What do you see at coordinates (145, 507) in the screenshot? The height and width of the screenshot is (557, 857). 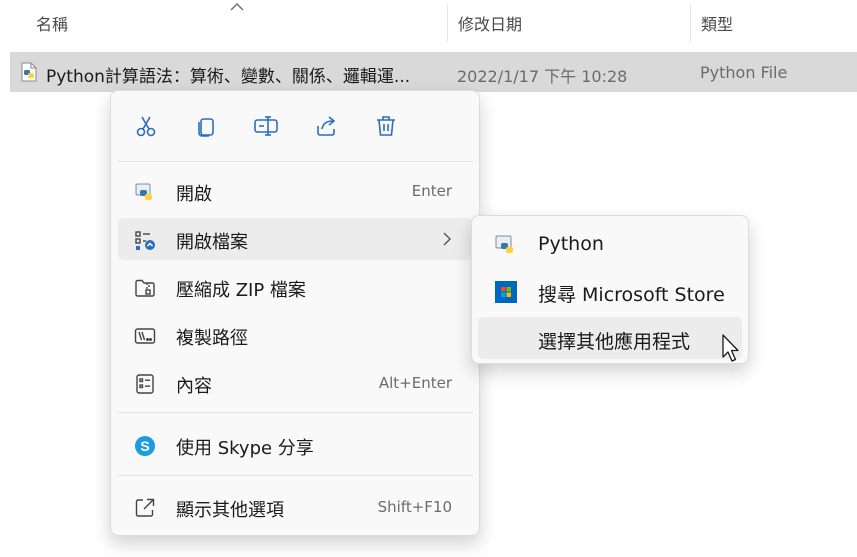 I see `show-more-options-icon` at bounding box center [145, 507].